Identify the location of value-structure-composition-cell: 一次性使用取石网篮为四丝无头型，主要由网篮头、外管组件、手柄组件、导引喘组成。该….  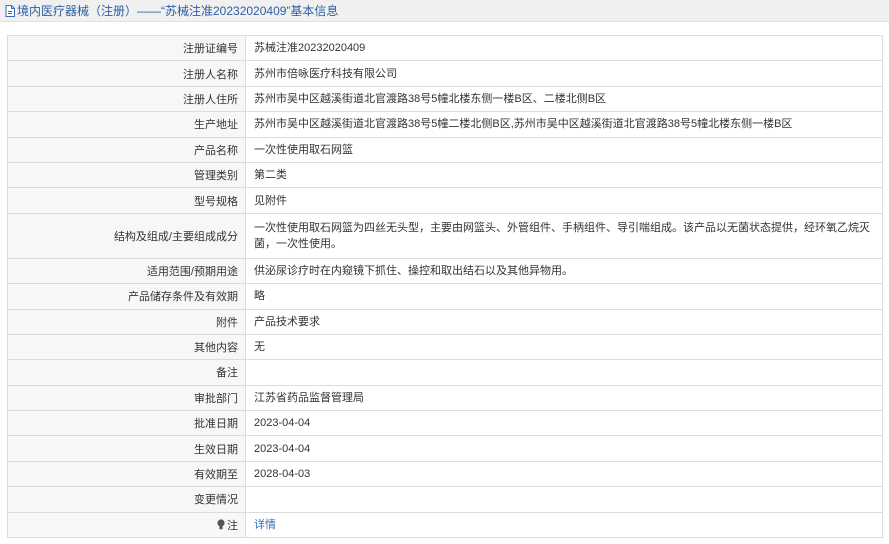
(564, 236).